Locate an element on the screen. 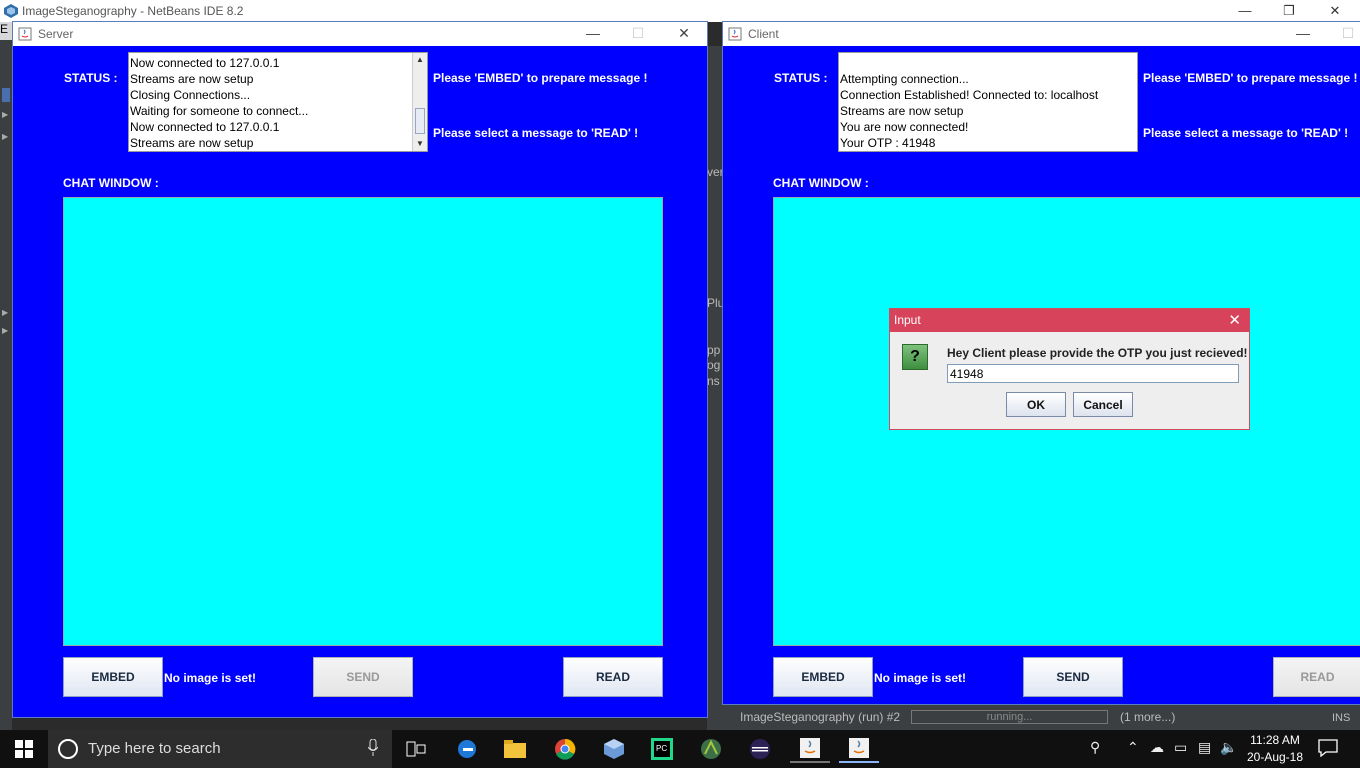  pycharm-icon: PC is located at coordinates (662, 749).